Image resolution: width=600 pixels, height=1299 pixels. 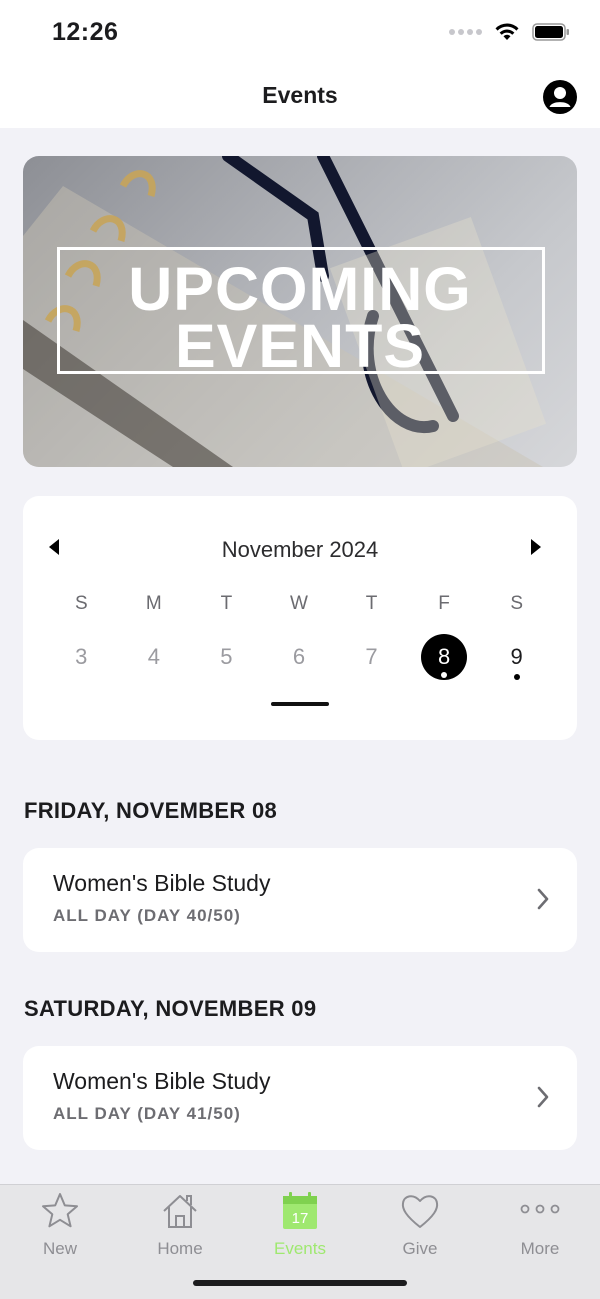 I want to click on event-subtitle: ALL DAY (DAY 41/50), so click(x=147, y=1113).